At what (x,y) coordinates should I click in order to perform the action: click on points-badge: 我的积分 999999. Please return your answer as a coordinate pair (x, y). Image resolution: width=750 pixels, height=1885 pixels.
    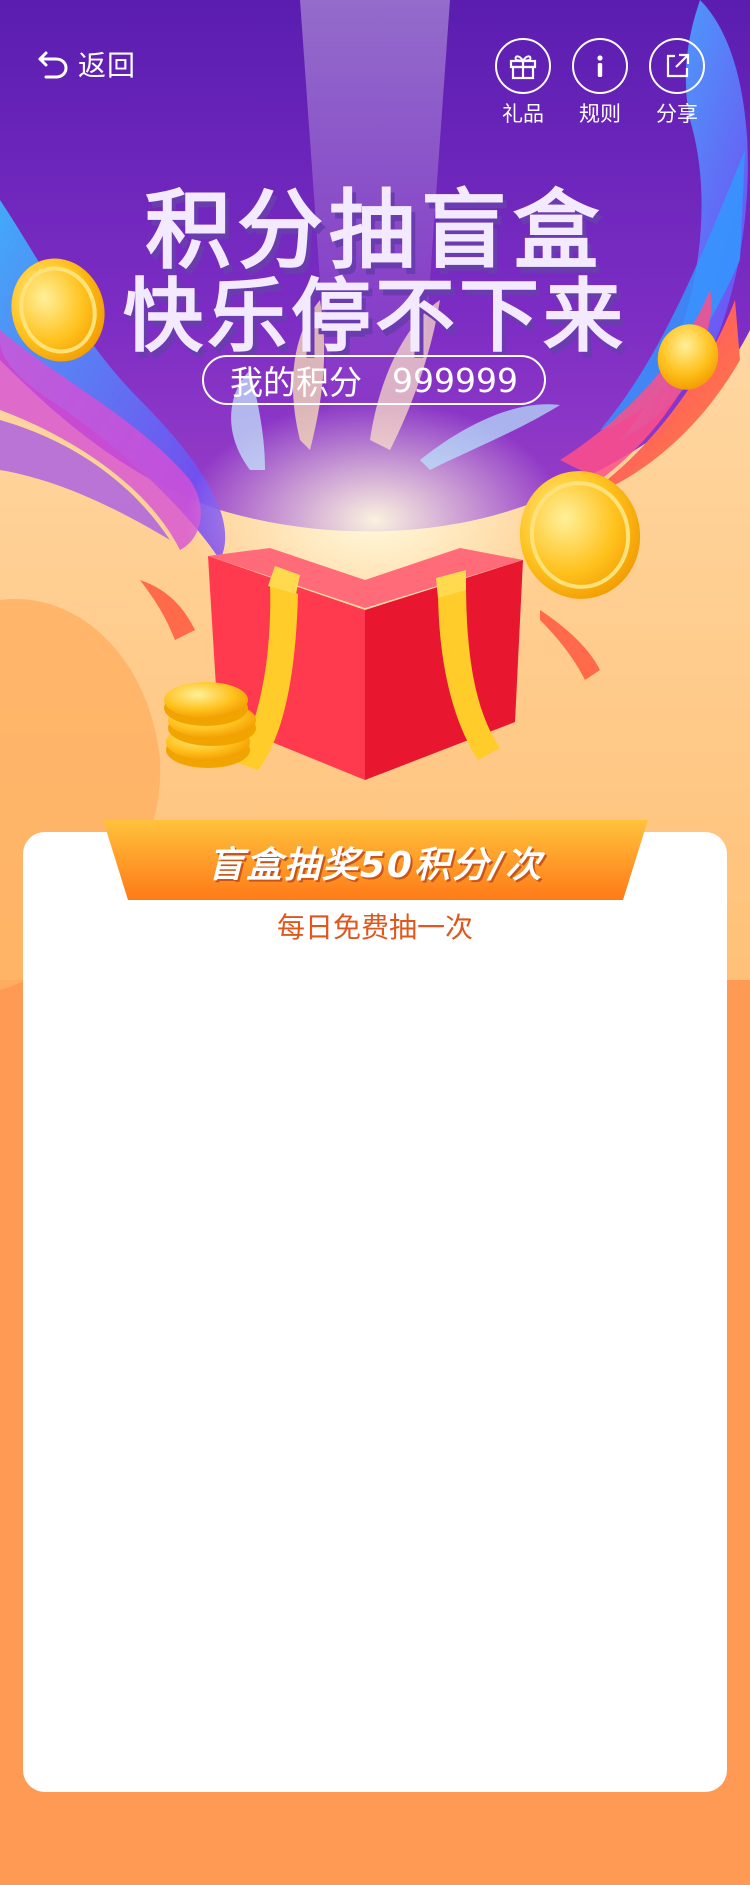
    Looking at the image, I should click on (374, 380).